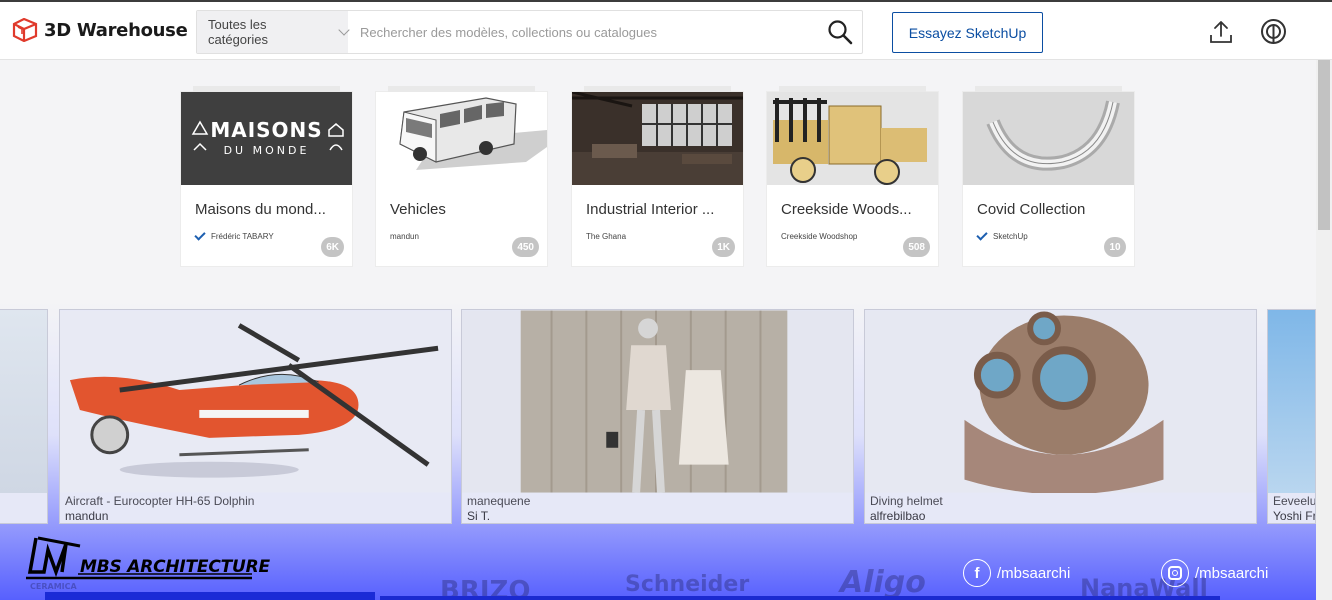  I want to click on mannequin-image, so click(657, 401).